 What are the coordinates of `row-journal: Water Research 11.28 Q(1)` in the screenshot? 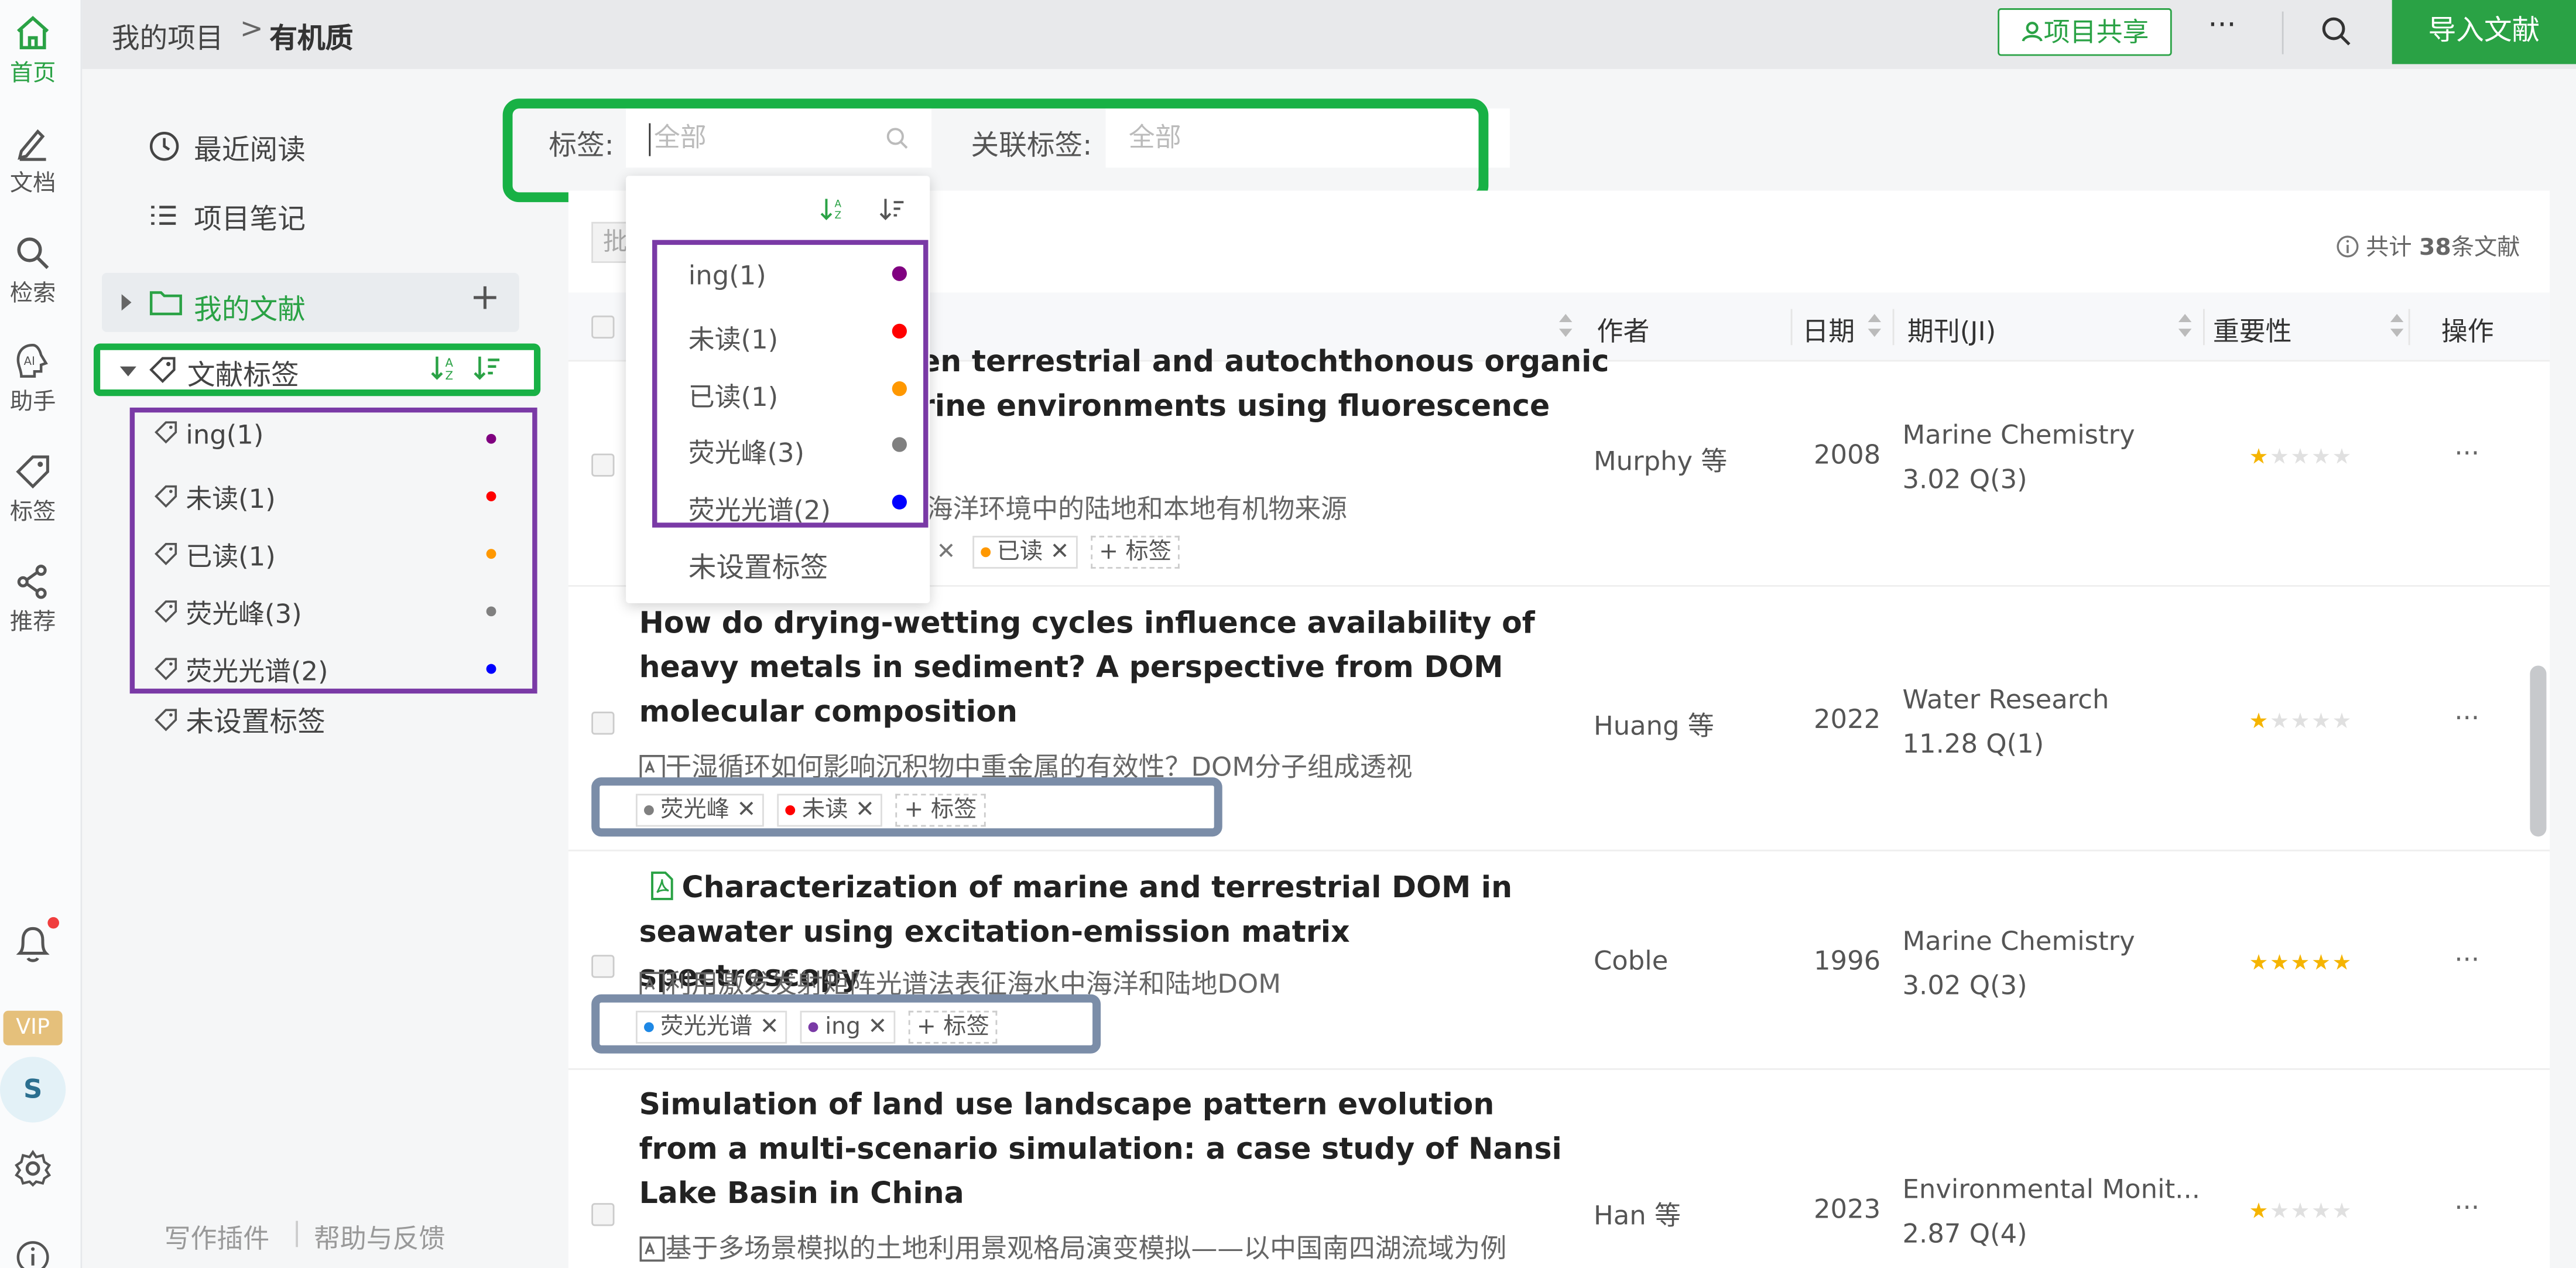 It's located at (2005, 721).